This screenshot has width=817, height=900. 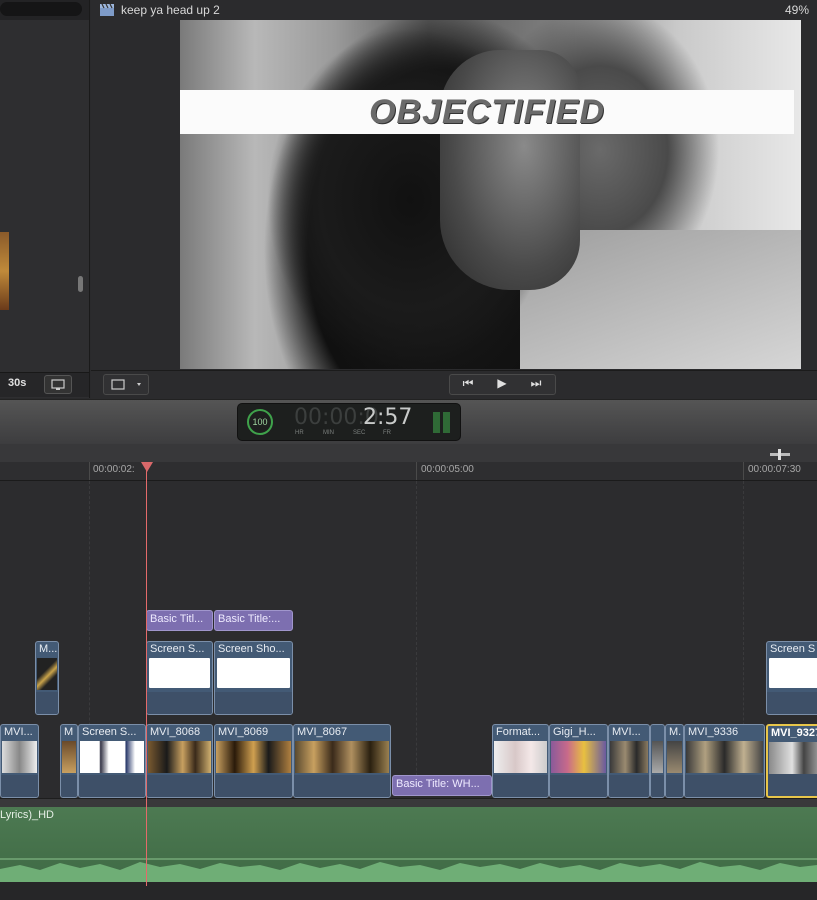 I want to click on clip-label: MVI_8067, so click(x=322, y=732).